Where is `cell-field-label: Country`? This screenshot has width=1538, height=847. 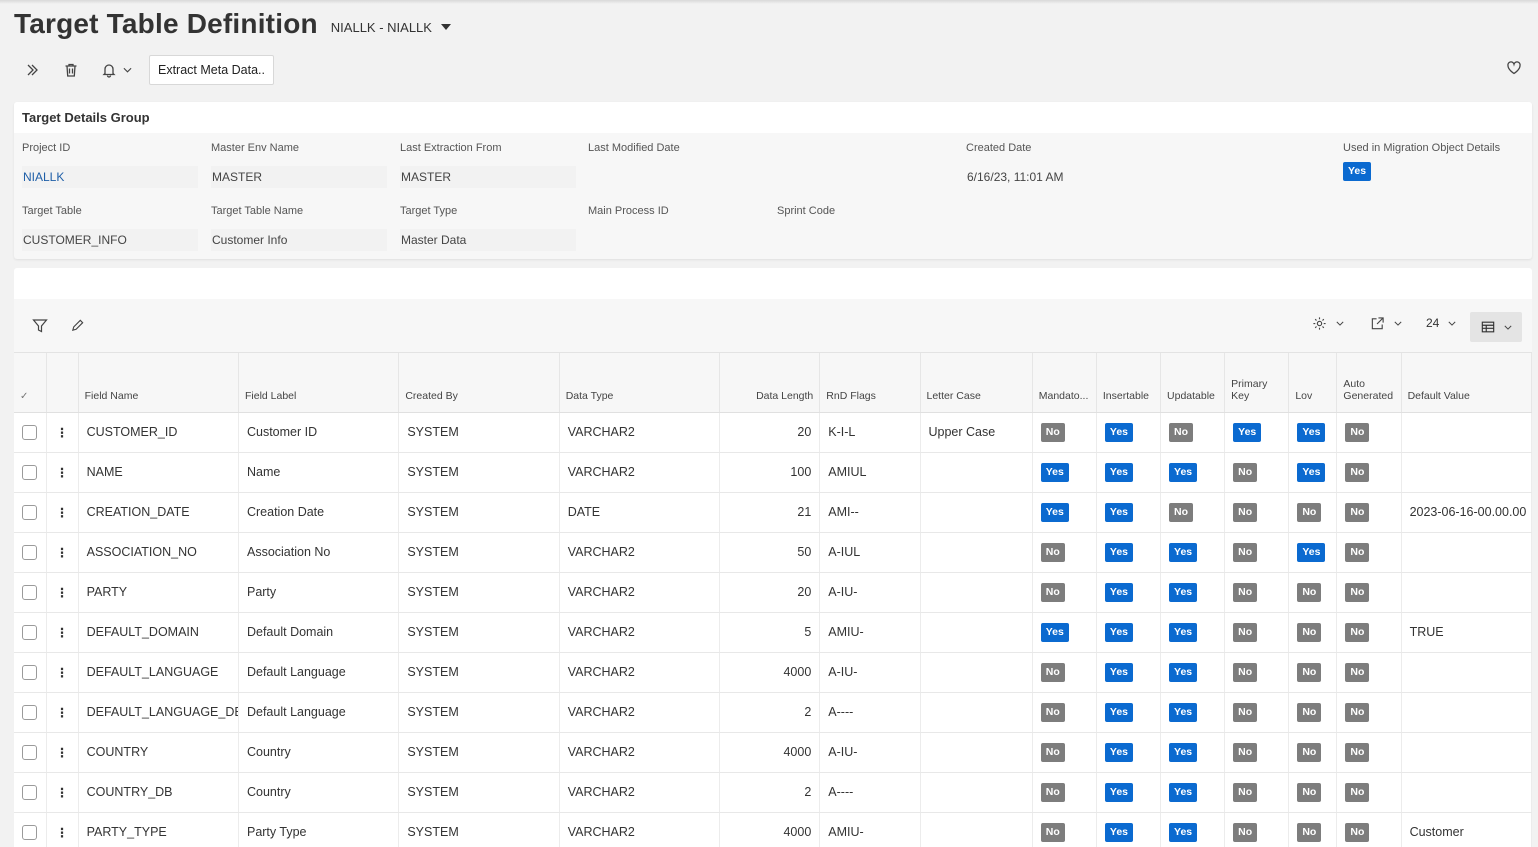 cell-field-label: Country is located at coordinates (319, 752).